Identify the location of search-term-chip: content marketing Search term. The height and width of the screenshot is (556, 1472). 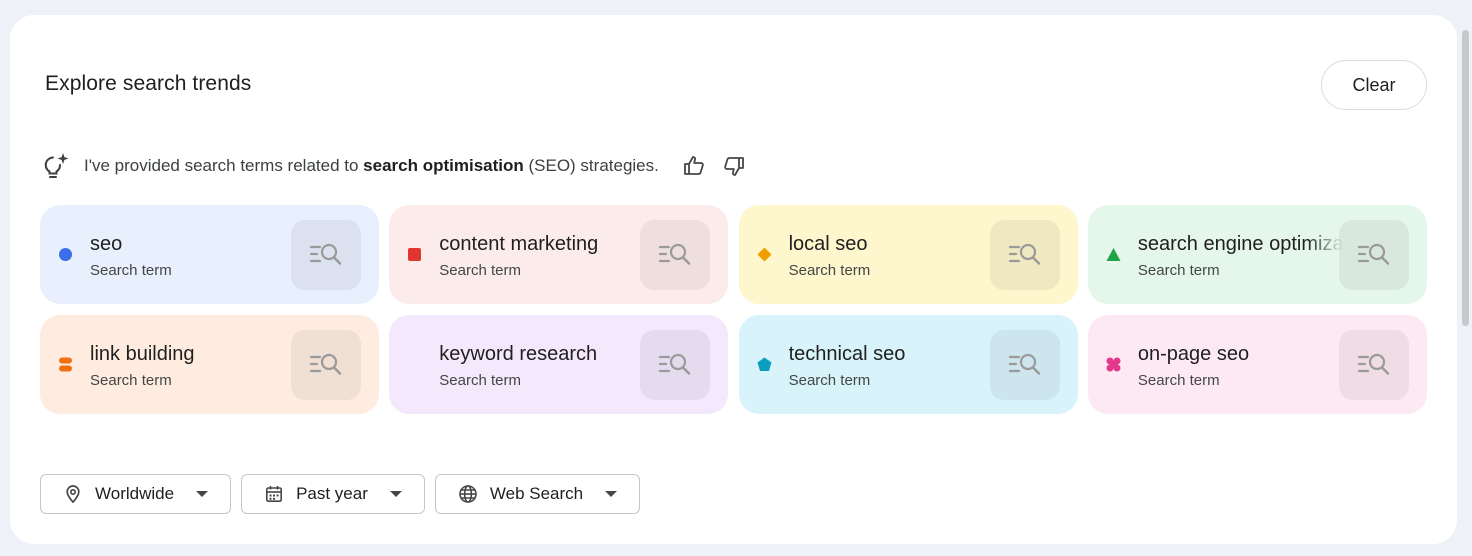
(559, 254).